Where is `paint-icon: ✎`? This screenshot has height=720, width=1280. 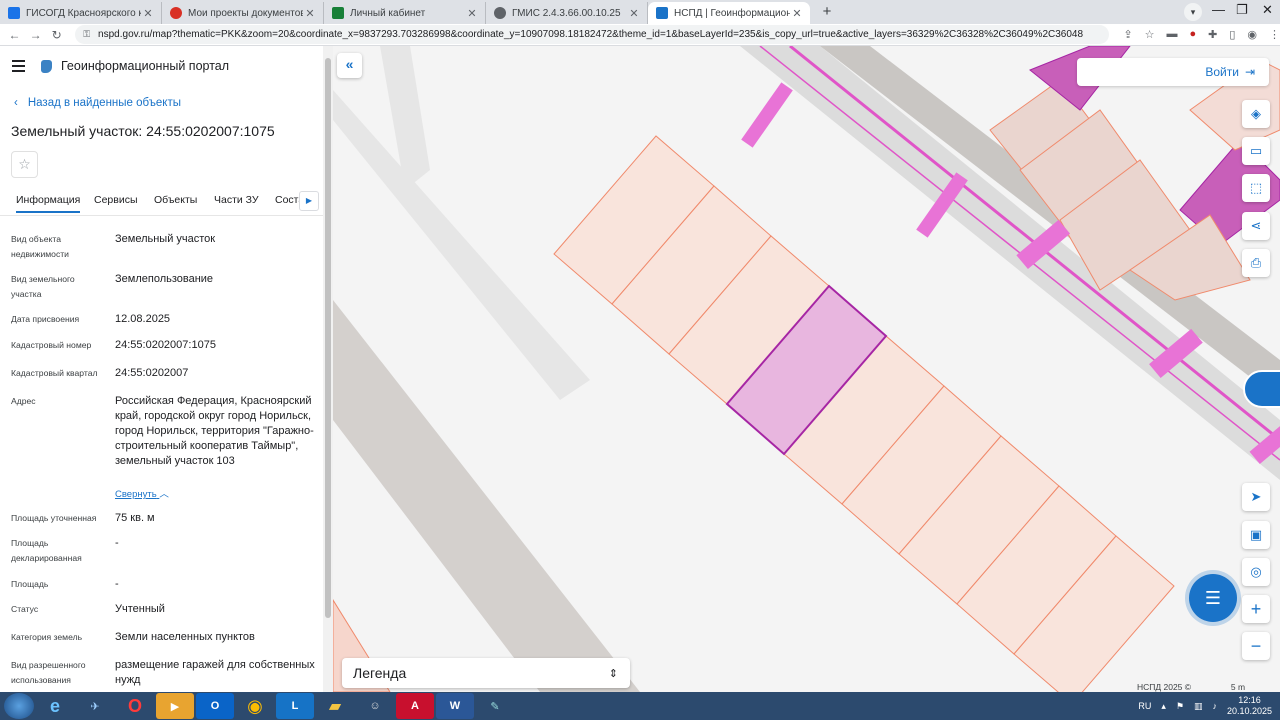
paint-icon: ✎ is located at coordinates (495, 706).